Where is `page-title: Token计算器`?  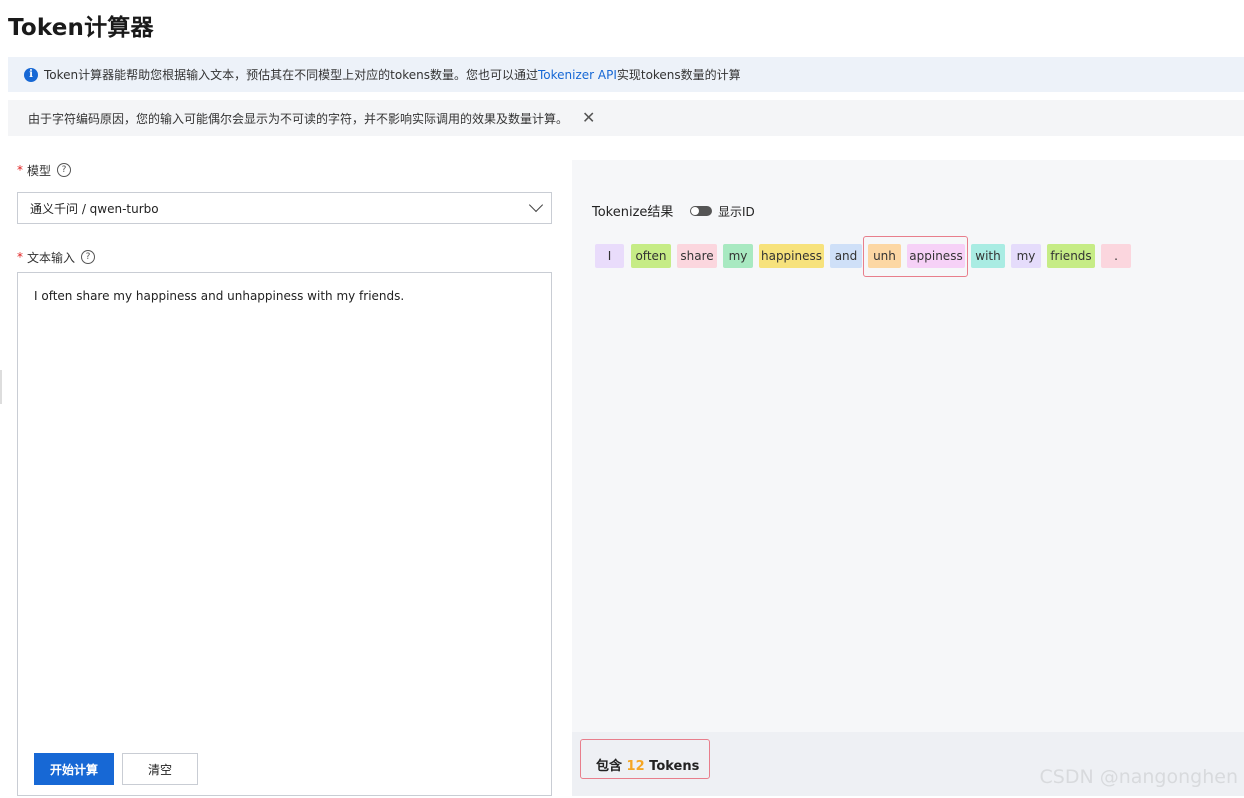
page-title: Token计算器 is located at coordinates (81, 28).